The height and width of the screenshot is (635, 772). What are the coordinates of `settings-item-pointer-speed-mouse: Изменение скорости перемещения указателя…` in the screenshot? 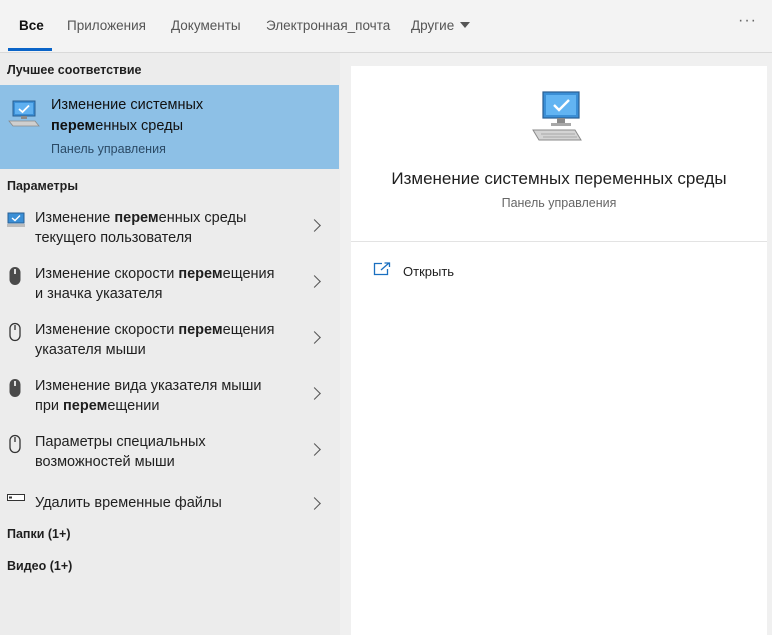 It's located at (169, 345).